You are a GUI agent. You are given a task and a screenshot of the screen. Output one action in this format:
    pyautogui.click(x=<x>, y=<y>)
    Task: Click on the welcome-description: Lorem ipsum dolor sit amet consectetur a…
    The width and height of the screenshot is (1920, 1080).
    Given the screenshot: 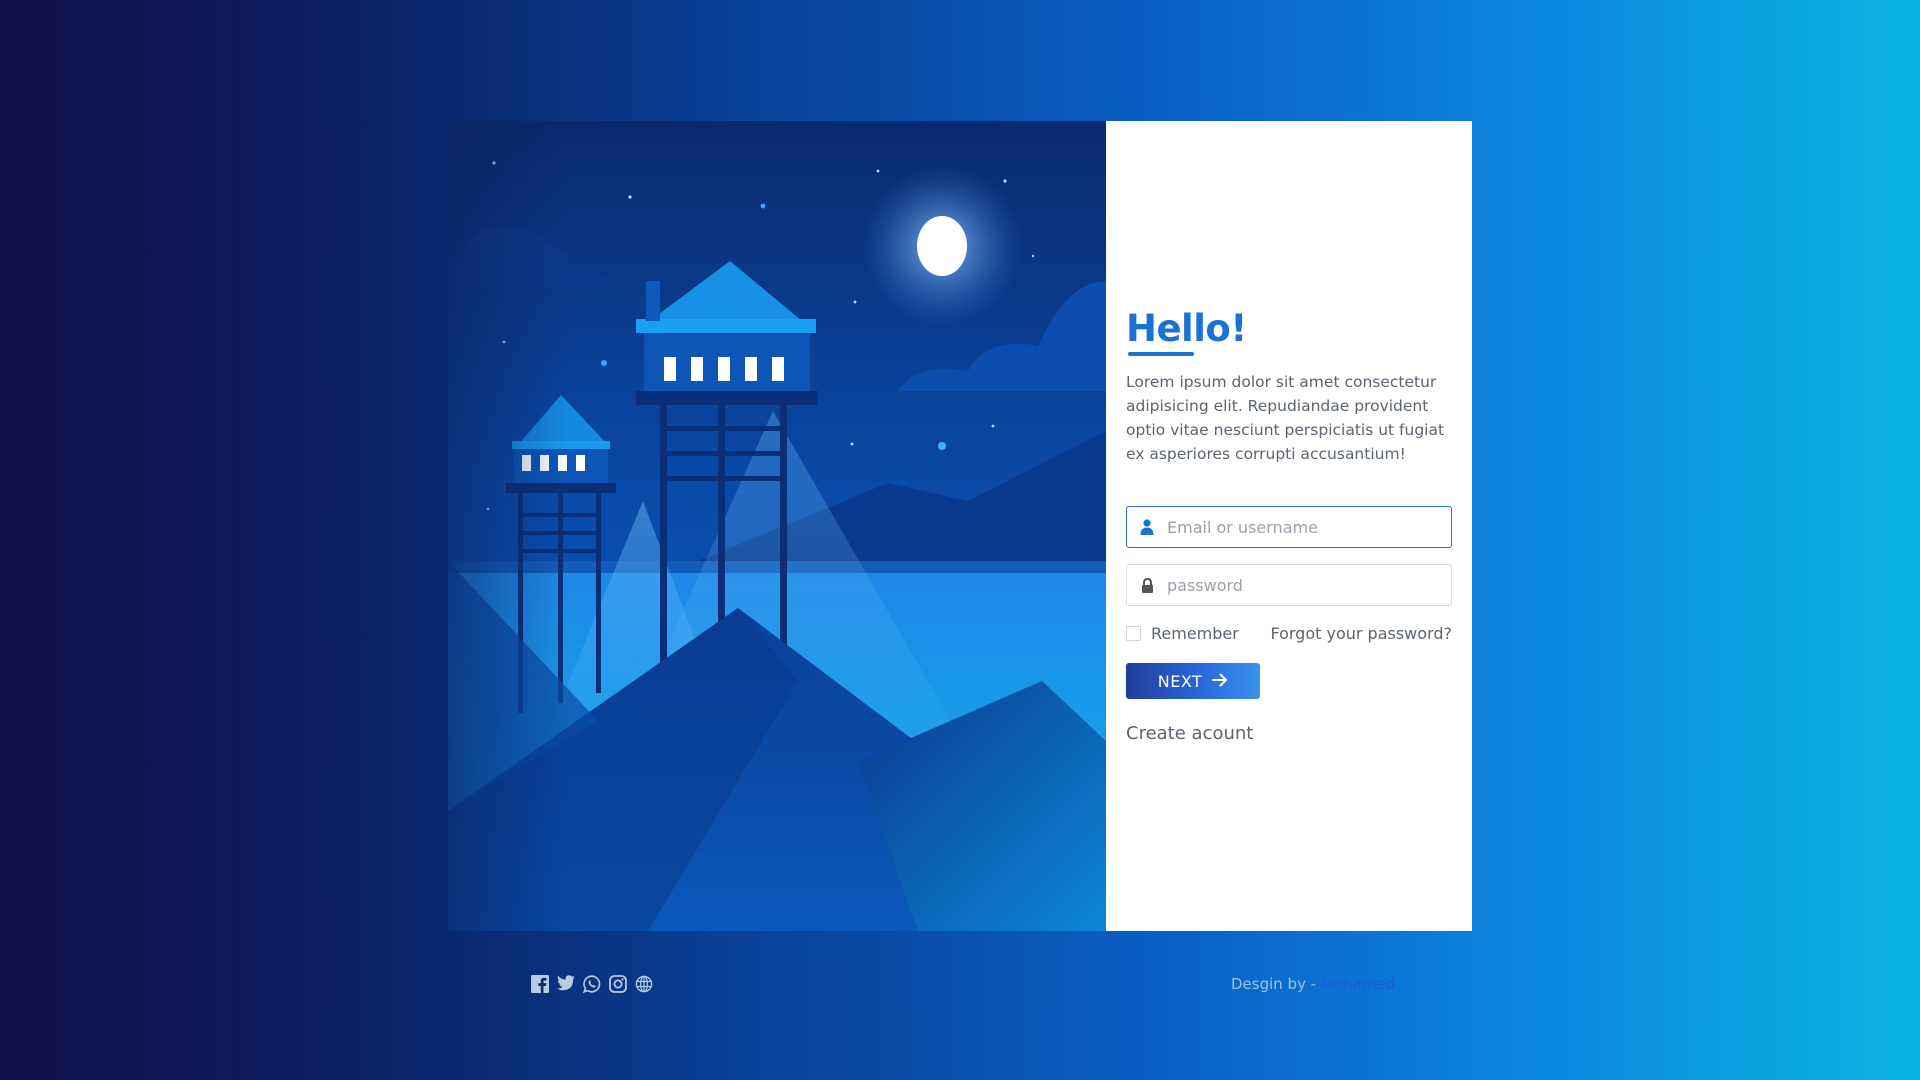 What is the action you would take?
    pyautogui.click(x=1285, y=418)
    